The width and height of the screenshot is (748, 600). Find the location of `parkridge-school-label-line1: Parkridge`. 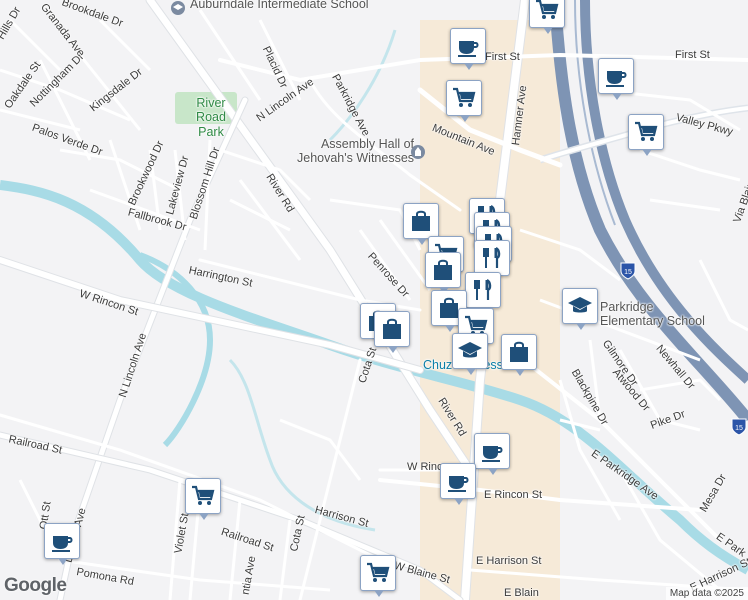

parkridge-school-label-line1: Parkridge is located at coordinates (627, 307).